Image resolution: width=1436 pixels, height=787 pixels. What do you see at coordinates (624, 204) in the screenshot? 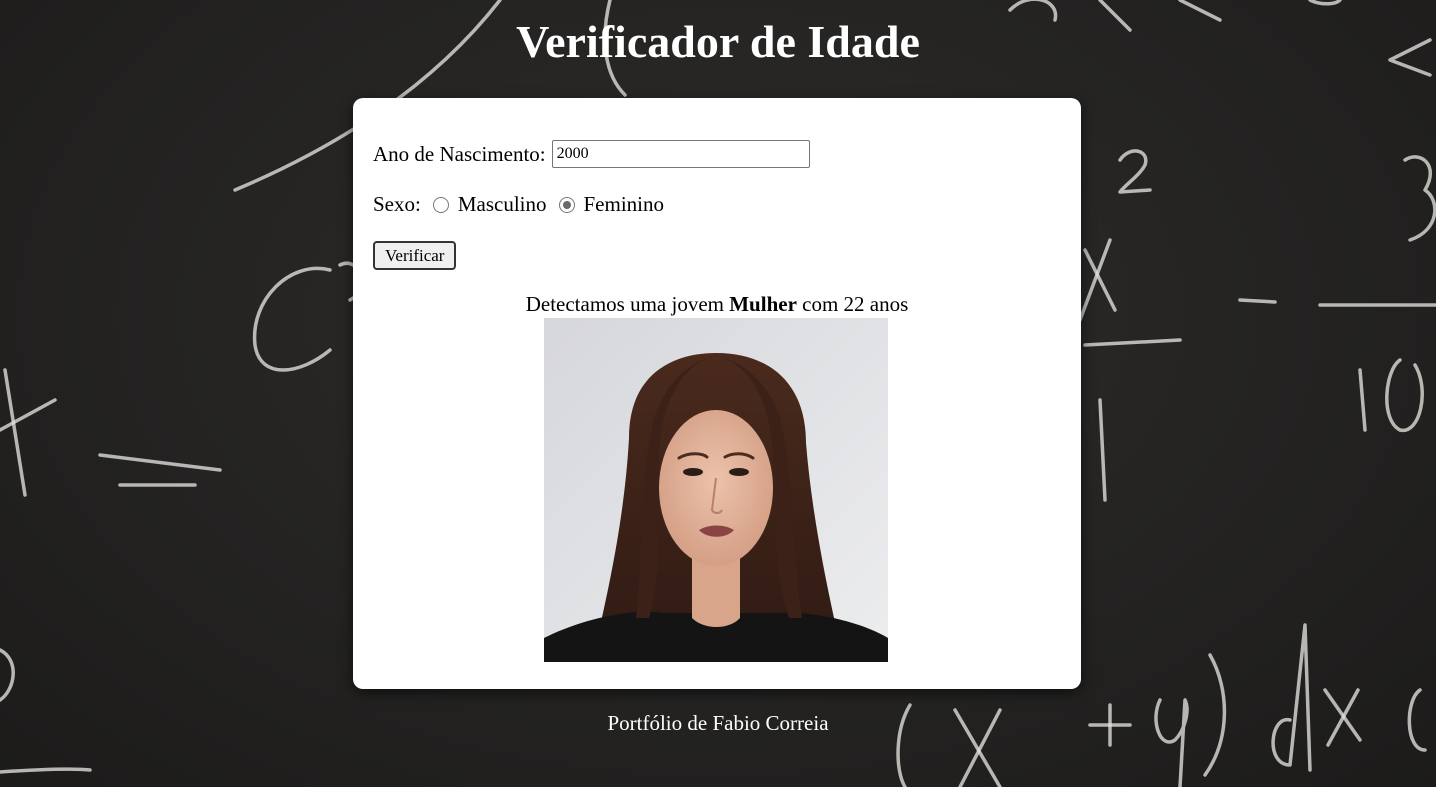
I see `radio-feminino-label: Feminino` at bounding box center [624, 204].